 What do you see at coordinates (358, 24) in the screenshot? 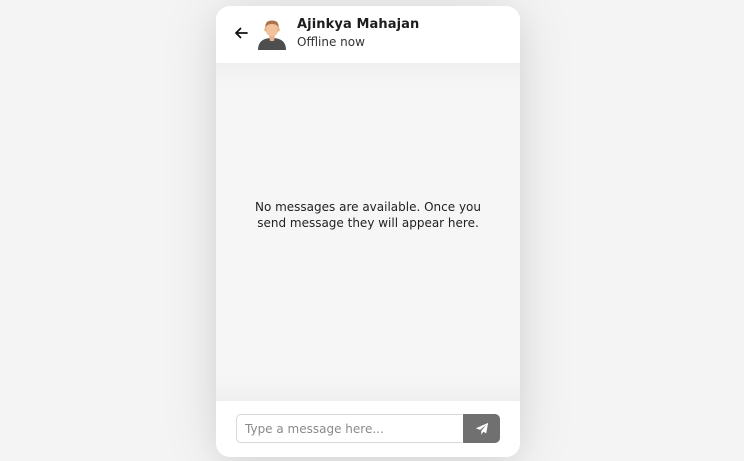
I see `contact-name: Ajinkya Mahajan` at bounding box center [358, 24].